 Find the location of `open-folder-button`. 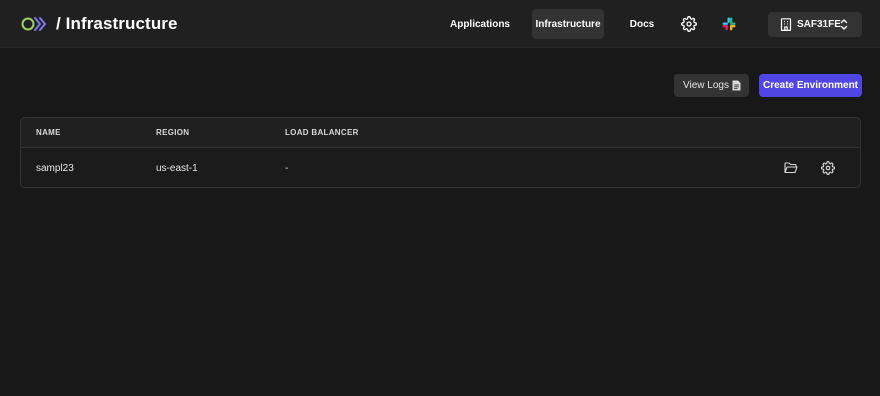

open-folder-button is located at coordinates (791, 168).